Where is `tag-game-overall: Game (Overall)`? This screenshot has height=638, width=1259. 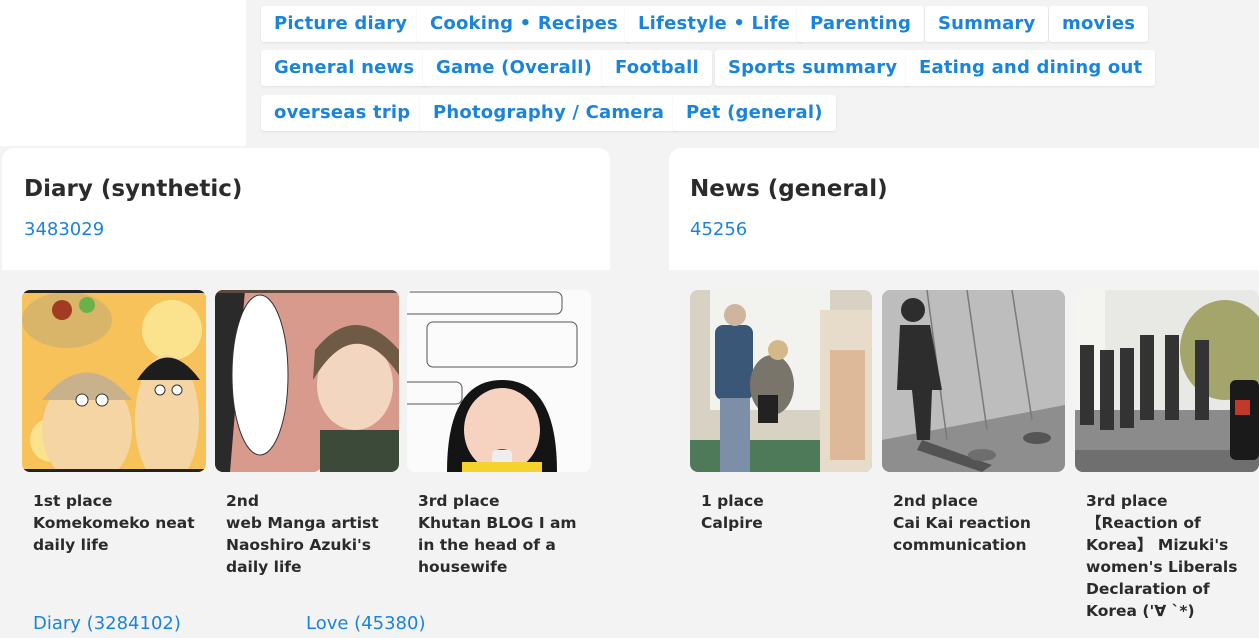 tag-game-overall: Game (Overall) is located at coordinates (514, 68).